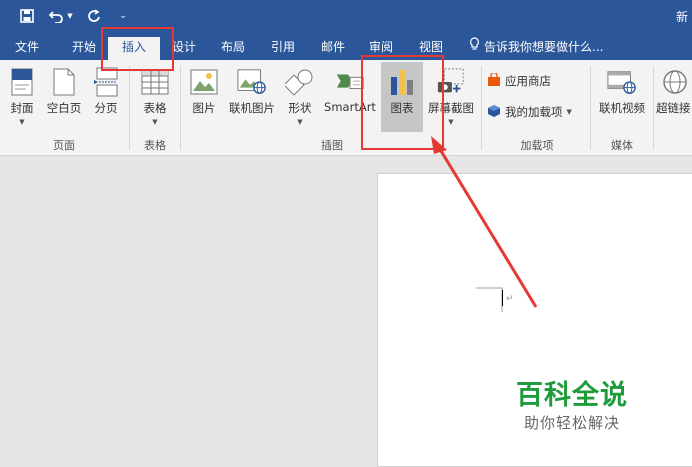 The image size is (692, 467). Describe the element at coordinates (572, 423) in the screenshot. I see `watermark-subtitle: 助你轻松解决` at that location.